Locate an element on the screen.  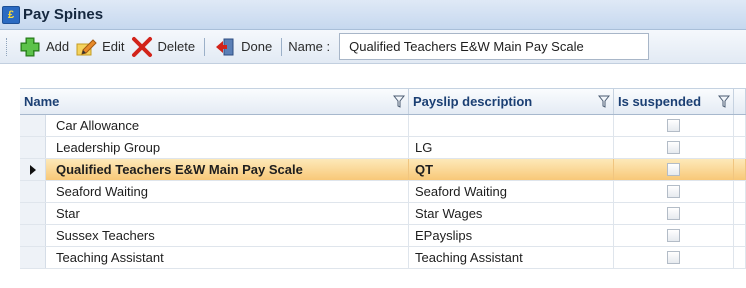
window-title: Pay Spines is located at coordinates (63, 14).